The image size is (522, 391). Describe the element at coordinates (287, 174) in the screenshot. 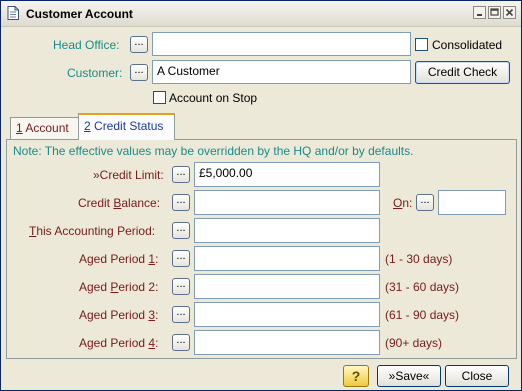

I see `credit-limit-field: £5,000.00` at that location.